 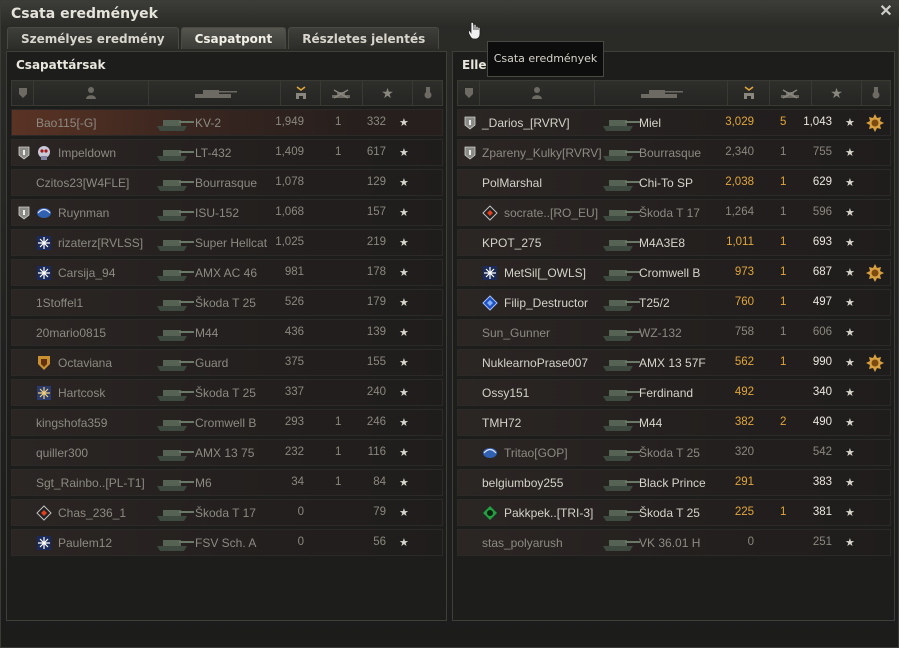 I want to click on damage-value: 758, so click(x=744, y=332).